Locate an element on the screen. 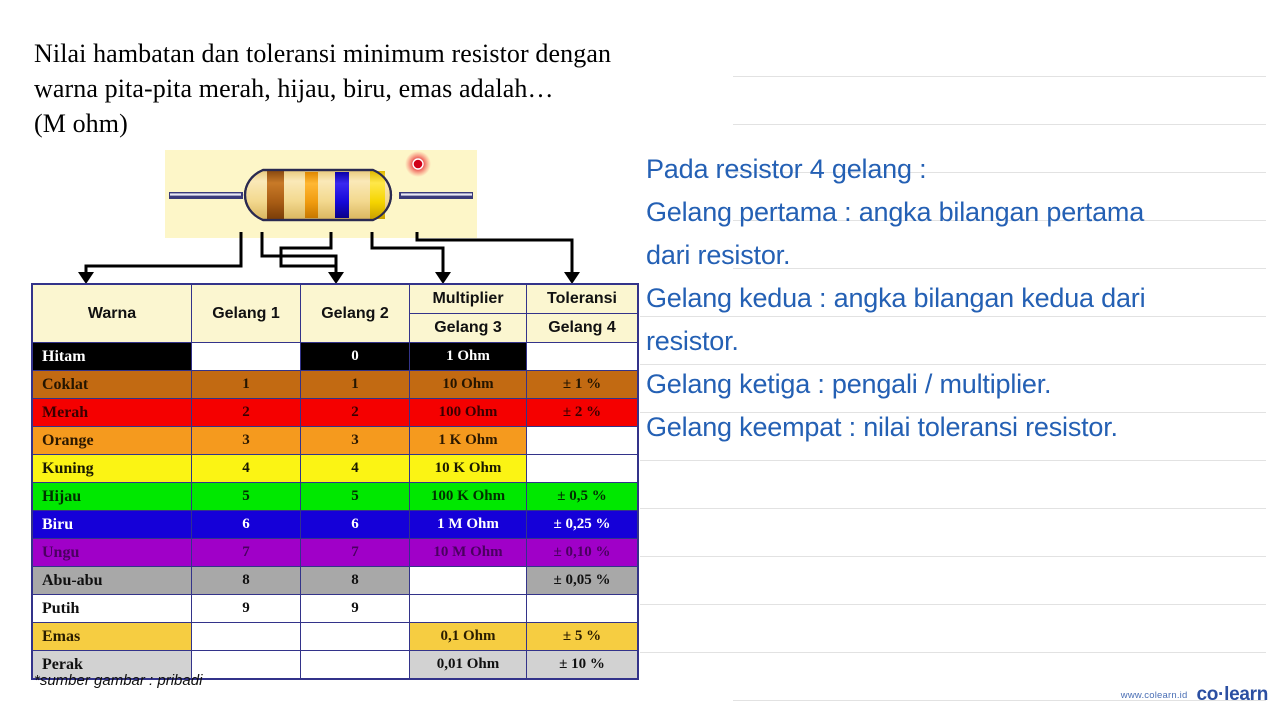 The width and height of the screenshot is (1280, 720). cell-gelang-3: 1 Ohm is located at coordinates (468, 356).